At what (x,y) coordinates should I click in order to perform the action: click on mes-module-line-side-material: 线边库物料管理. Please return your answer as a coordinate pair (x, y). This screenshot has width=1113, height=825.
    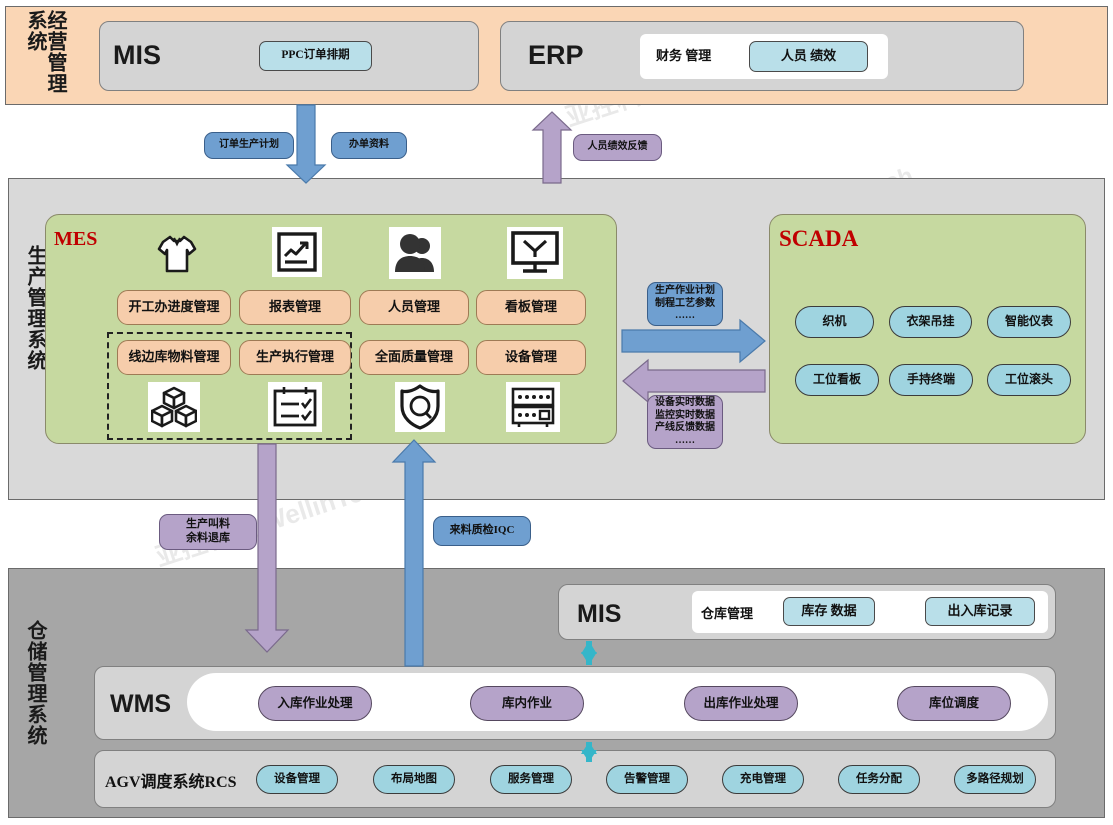
    Looking at the image, I should click on (174, 357).